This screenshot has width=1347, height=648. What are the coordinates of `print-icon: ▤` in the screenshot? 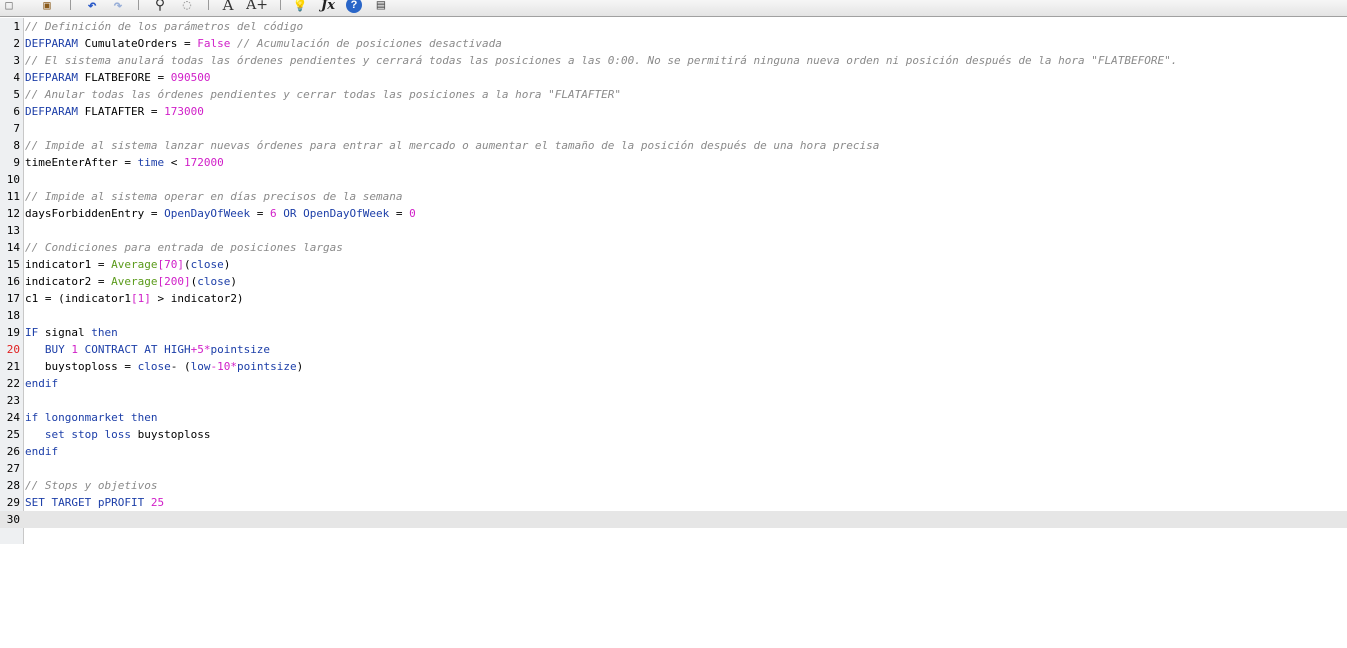 It's located at (381, 6).